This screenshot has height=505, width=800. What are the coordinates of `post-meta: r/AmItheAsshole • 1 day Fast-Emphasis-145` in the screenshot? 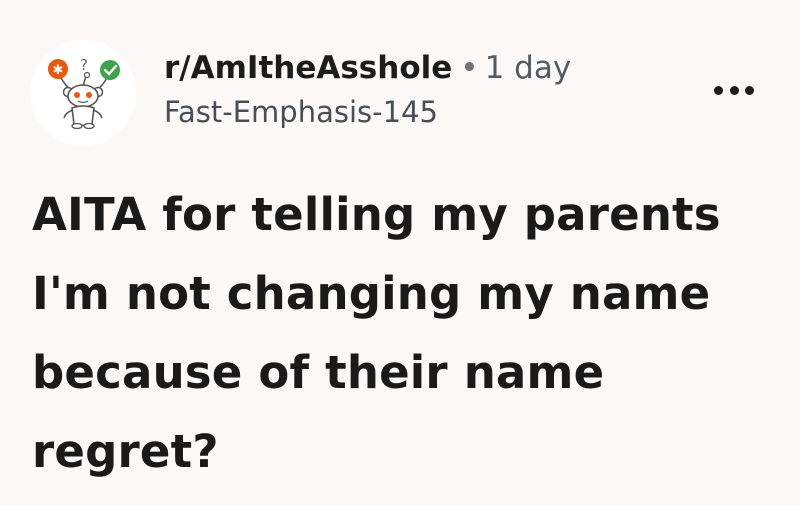 It's located at (367, 90).